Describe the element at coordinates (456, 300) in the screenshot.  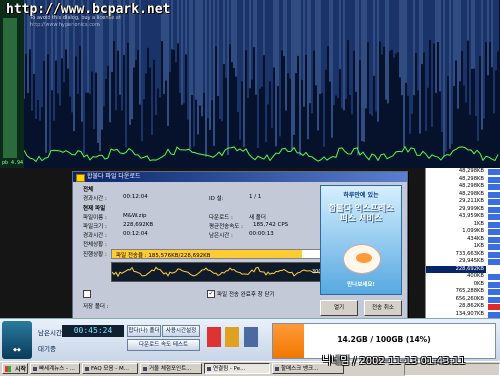
I see `list-item: 656,260KB` at that location.